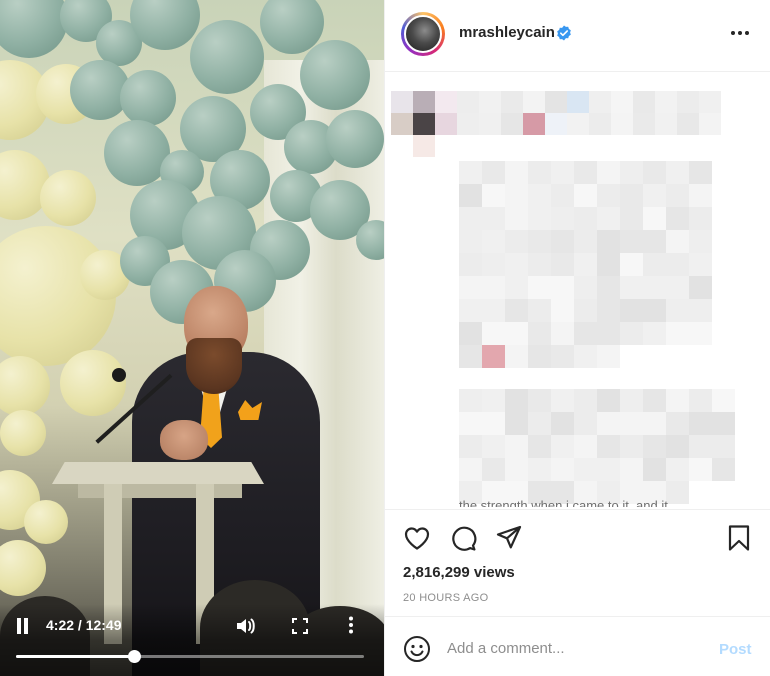 The image size is (770, 676). What do you see at coordinates (351, 625) in the screenshot?
I see `more-vertical-icon` at bounding box center [351, 625].